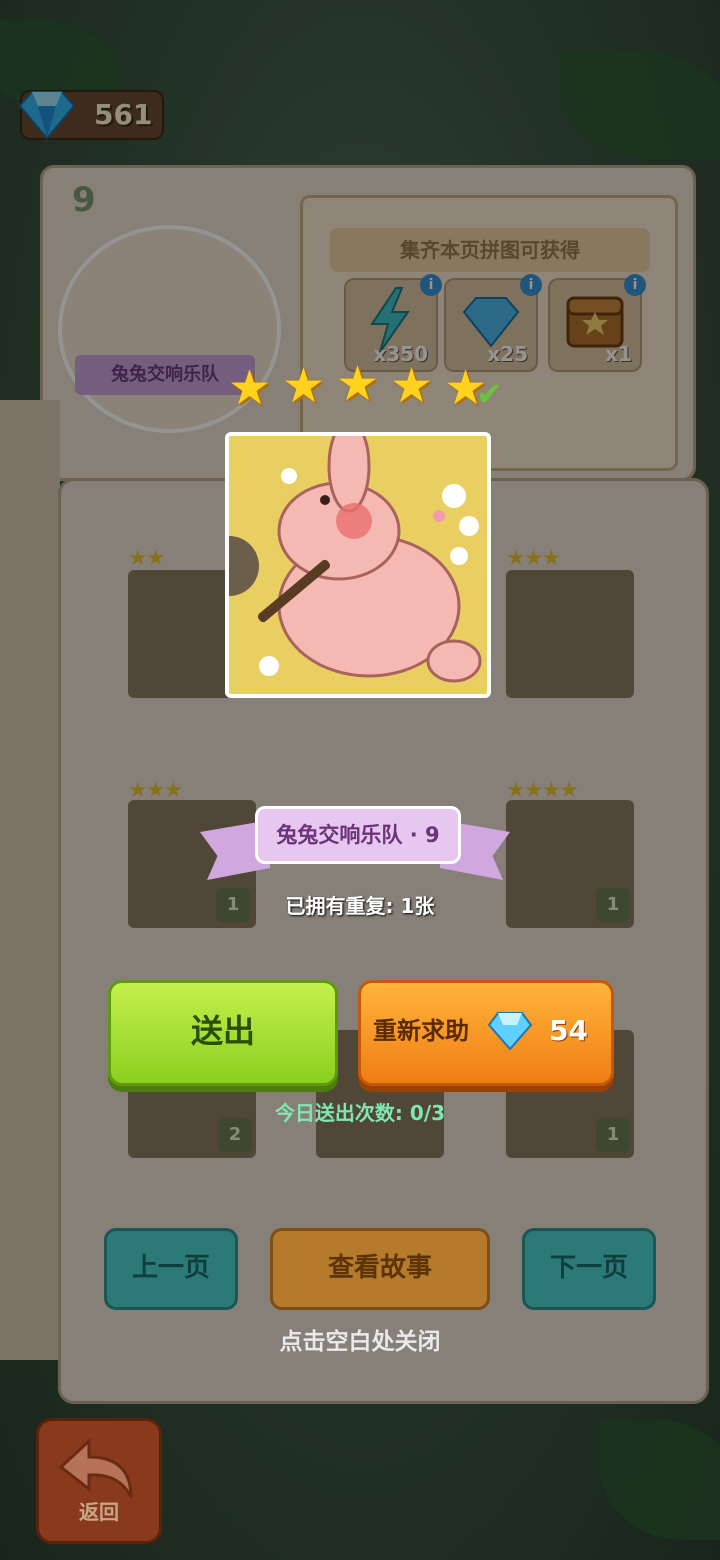 This screenshot has height=1560, width=720. I want to click on request-help-label: 重新求助, so click(421, 1031).